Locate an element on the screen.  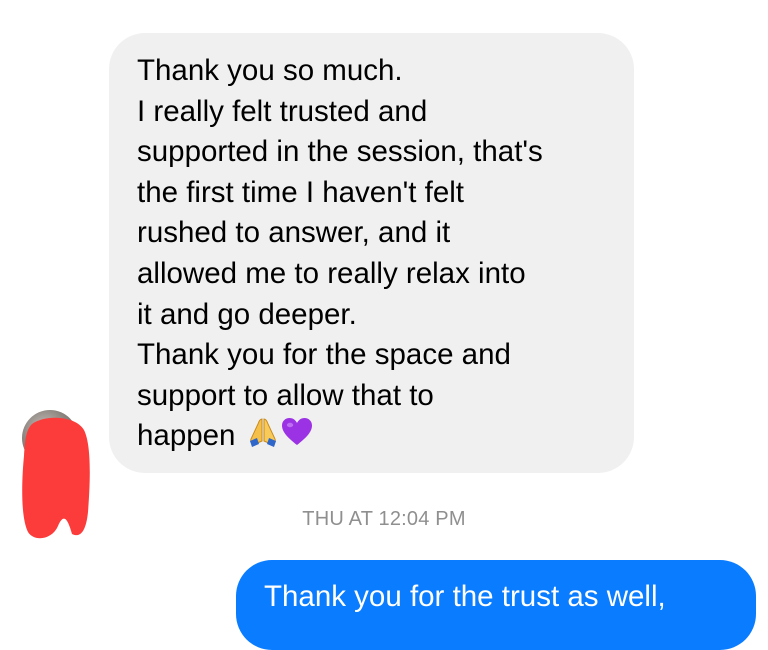
message-line: I really felt trusted and is located at coordinates (282, 111).